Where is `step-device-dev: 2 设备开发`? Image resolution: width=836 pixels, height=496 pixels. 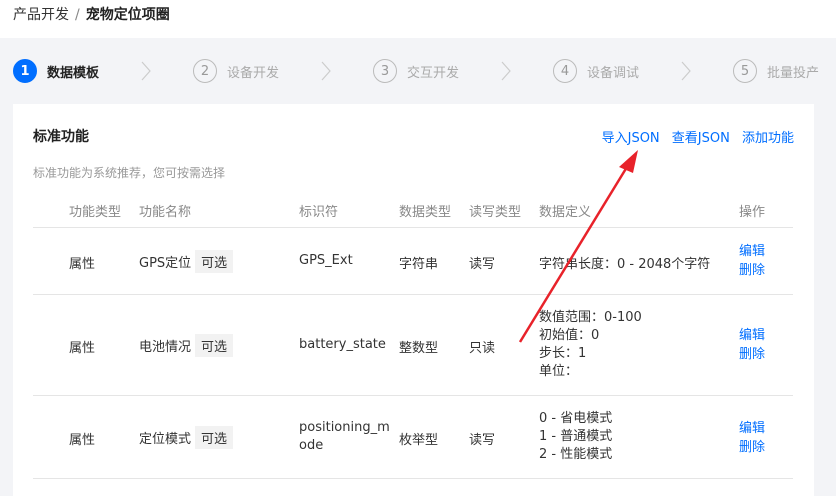 step-device-dev: 2 设备开发 is located at coordinates (236, 71).